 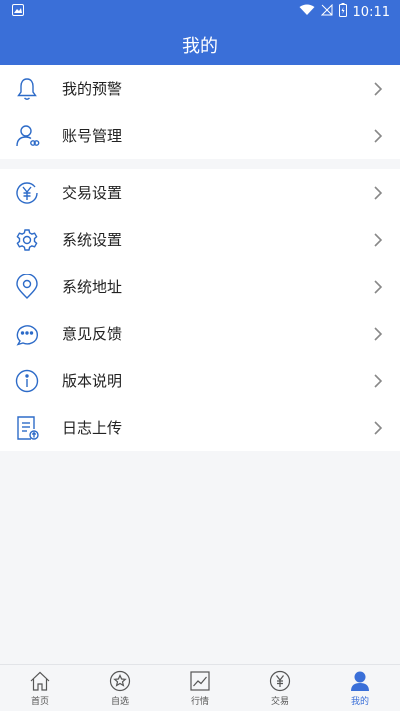 I want to click on tab-mine: 我的, so click(x=360, y=688).